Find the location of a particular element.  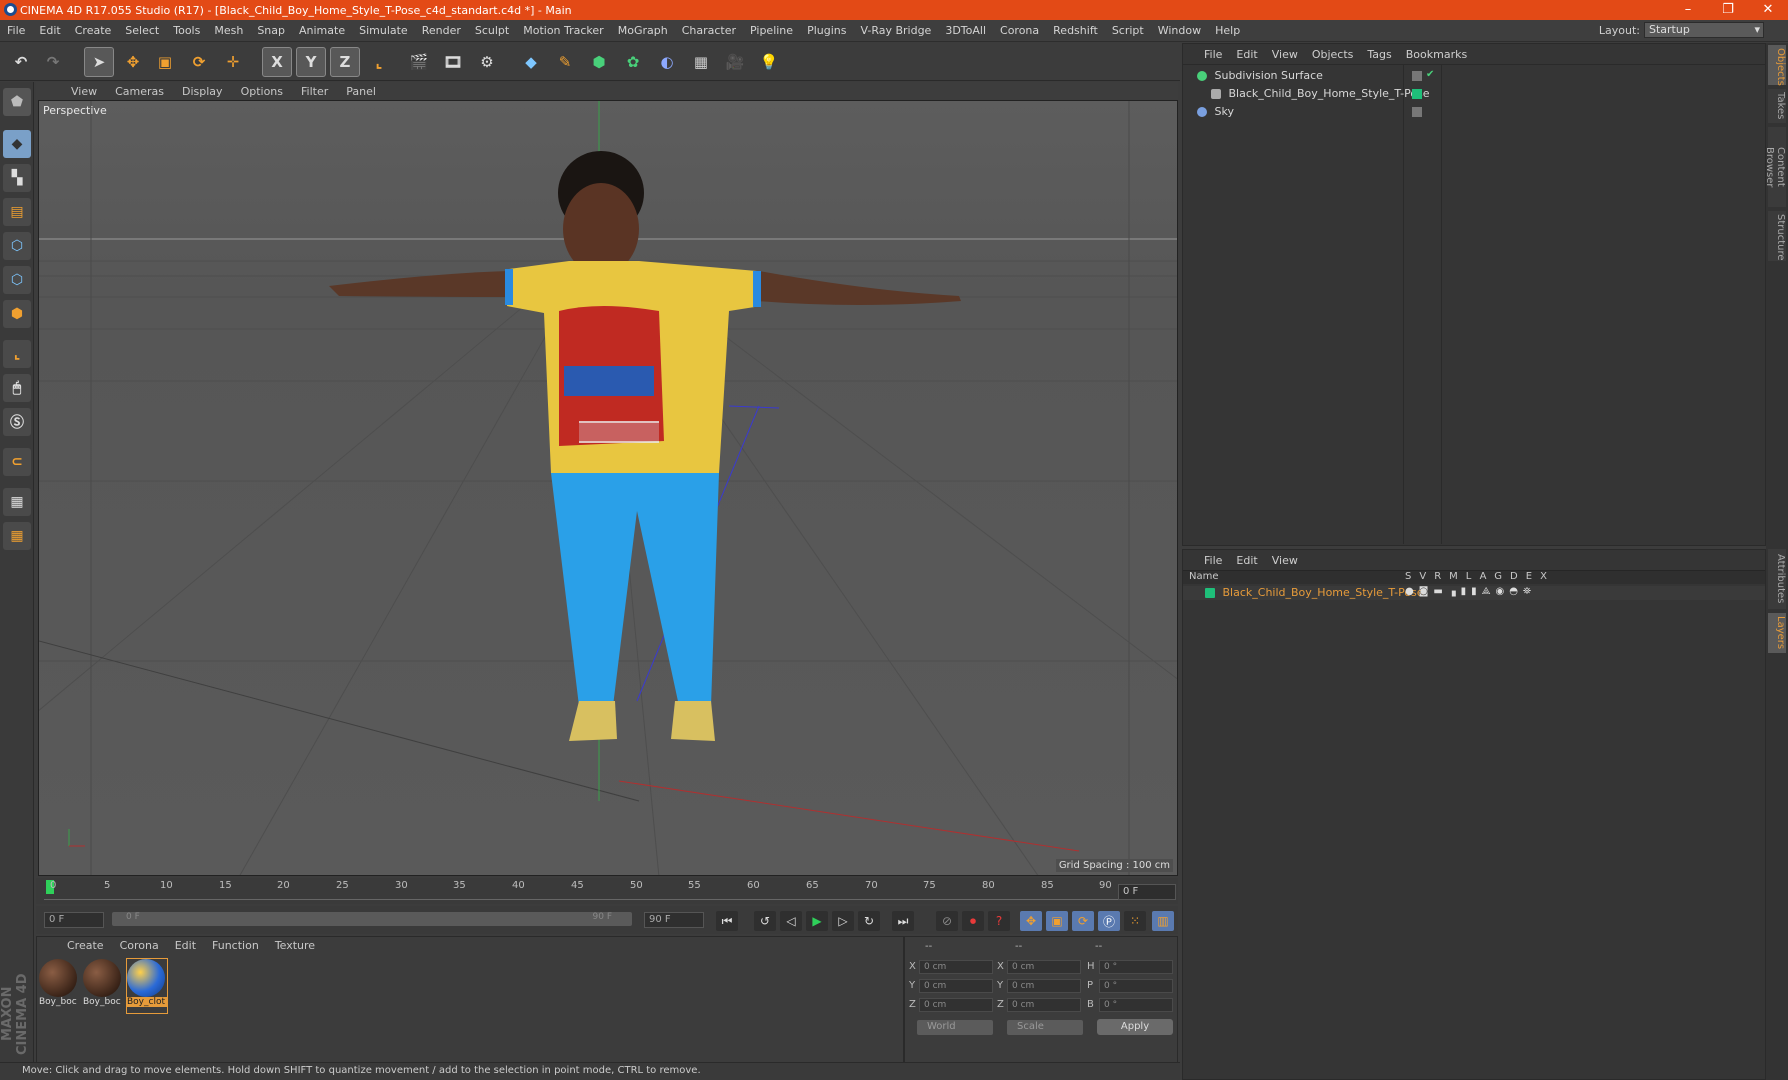

om-menu-edit: Edit is located at coordinates (1246, 54).